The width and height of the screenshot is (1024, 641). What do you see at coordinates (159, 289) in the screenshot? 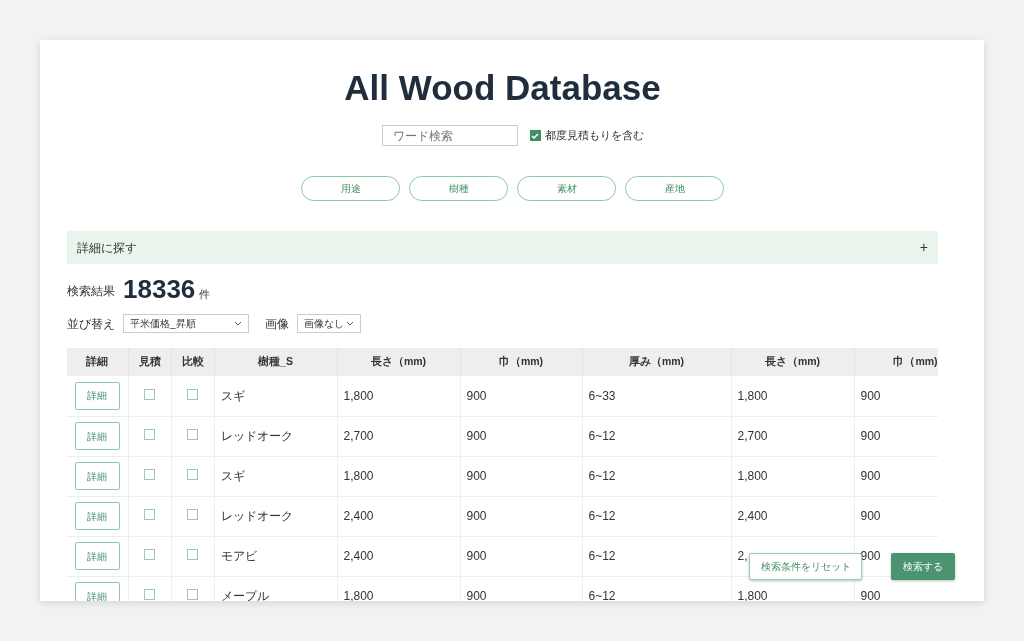
I see `result-count: 18336` at bounding box center [159, 289].